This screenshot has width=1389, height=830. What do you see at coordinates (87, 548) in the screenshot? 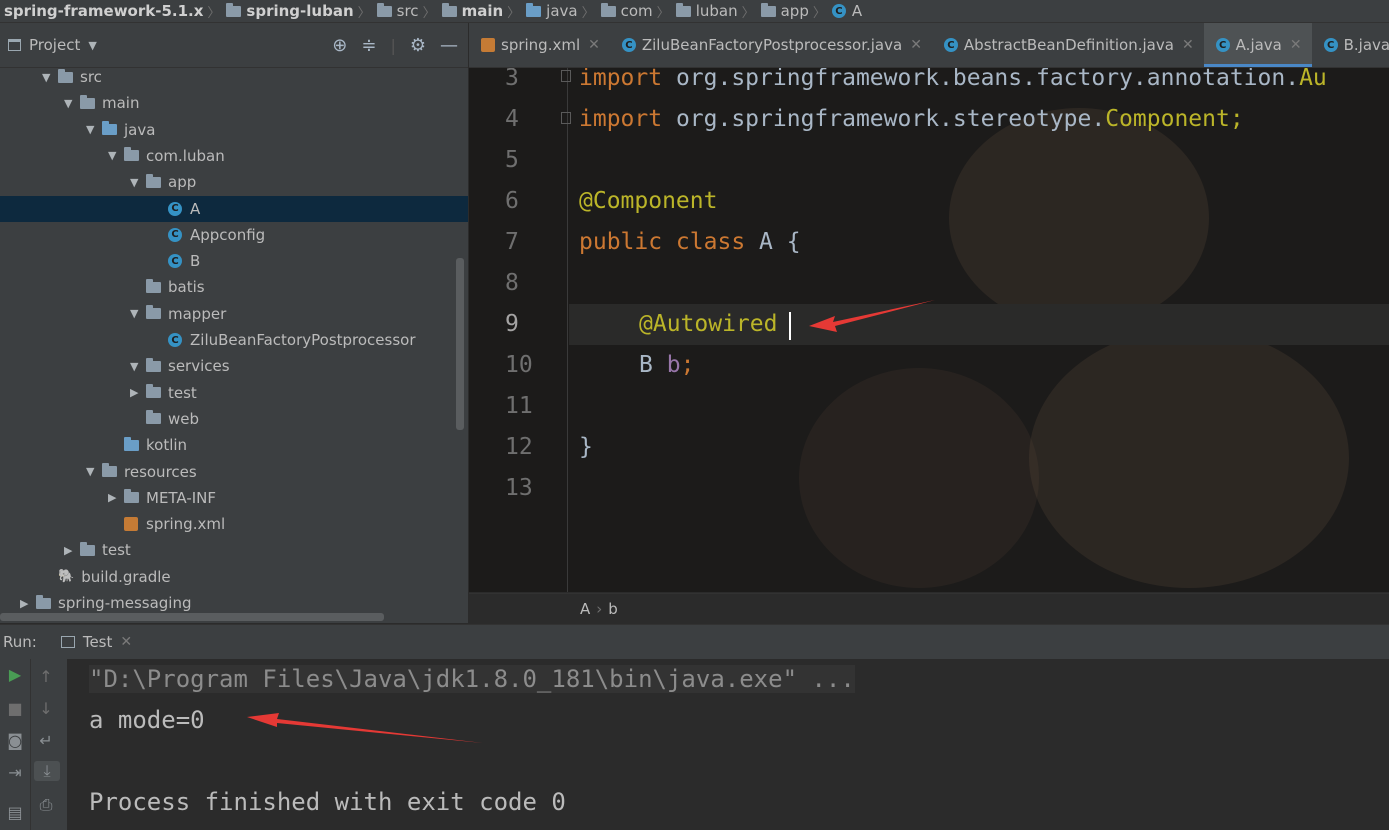
I see `folder-icon` at bounding box center [87, 548].